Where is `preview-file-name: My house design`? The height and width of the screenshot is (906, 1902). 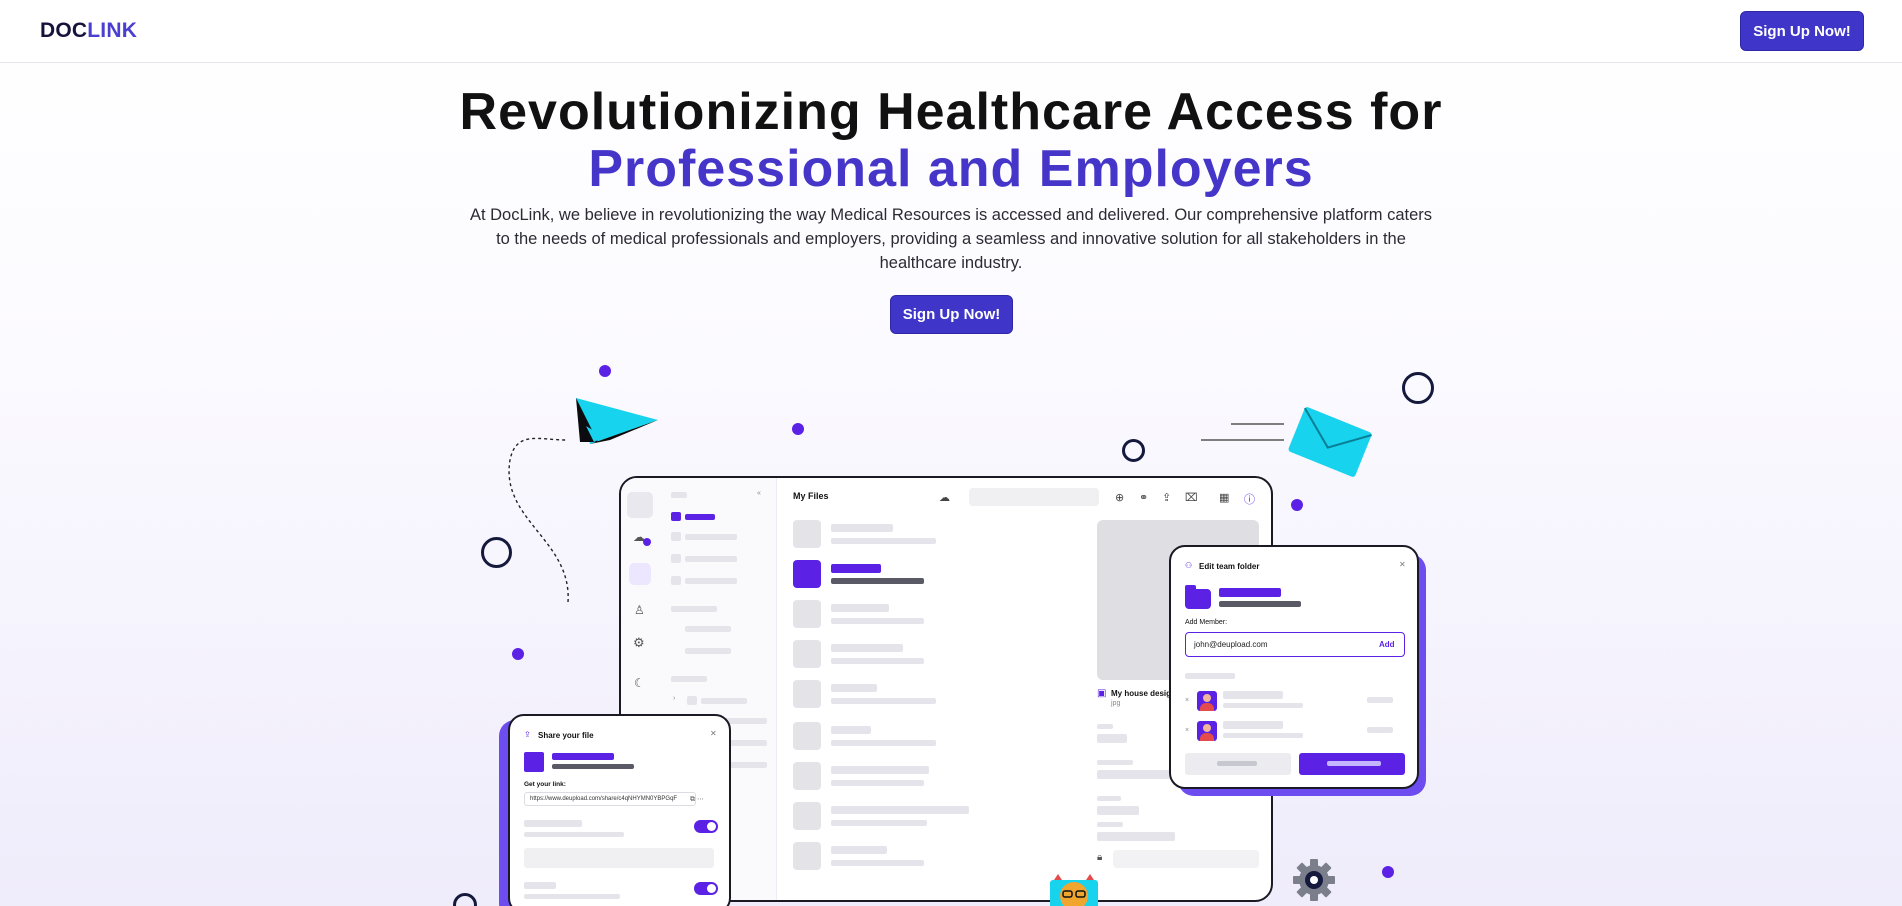 preview-file-name: My house design is located at coordinates (1143, 693).